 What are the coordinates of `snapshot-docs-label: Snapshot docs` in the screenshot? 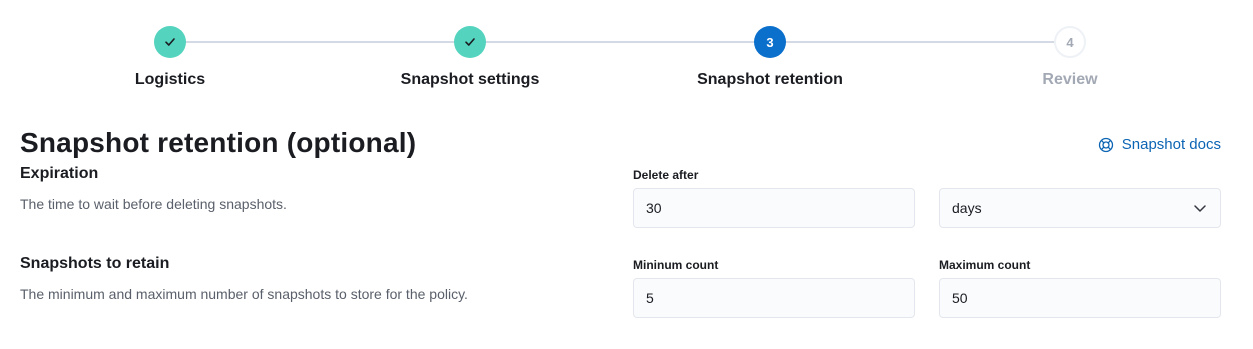 It's located at (1171, 144).